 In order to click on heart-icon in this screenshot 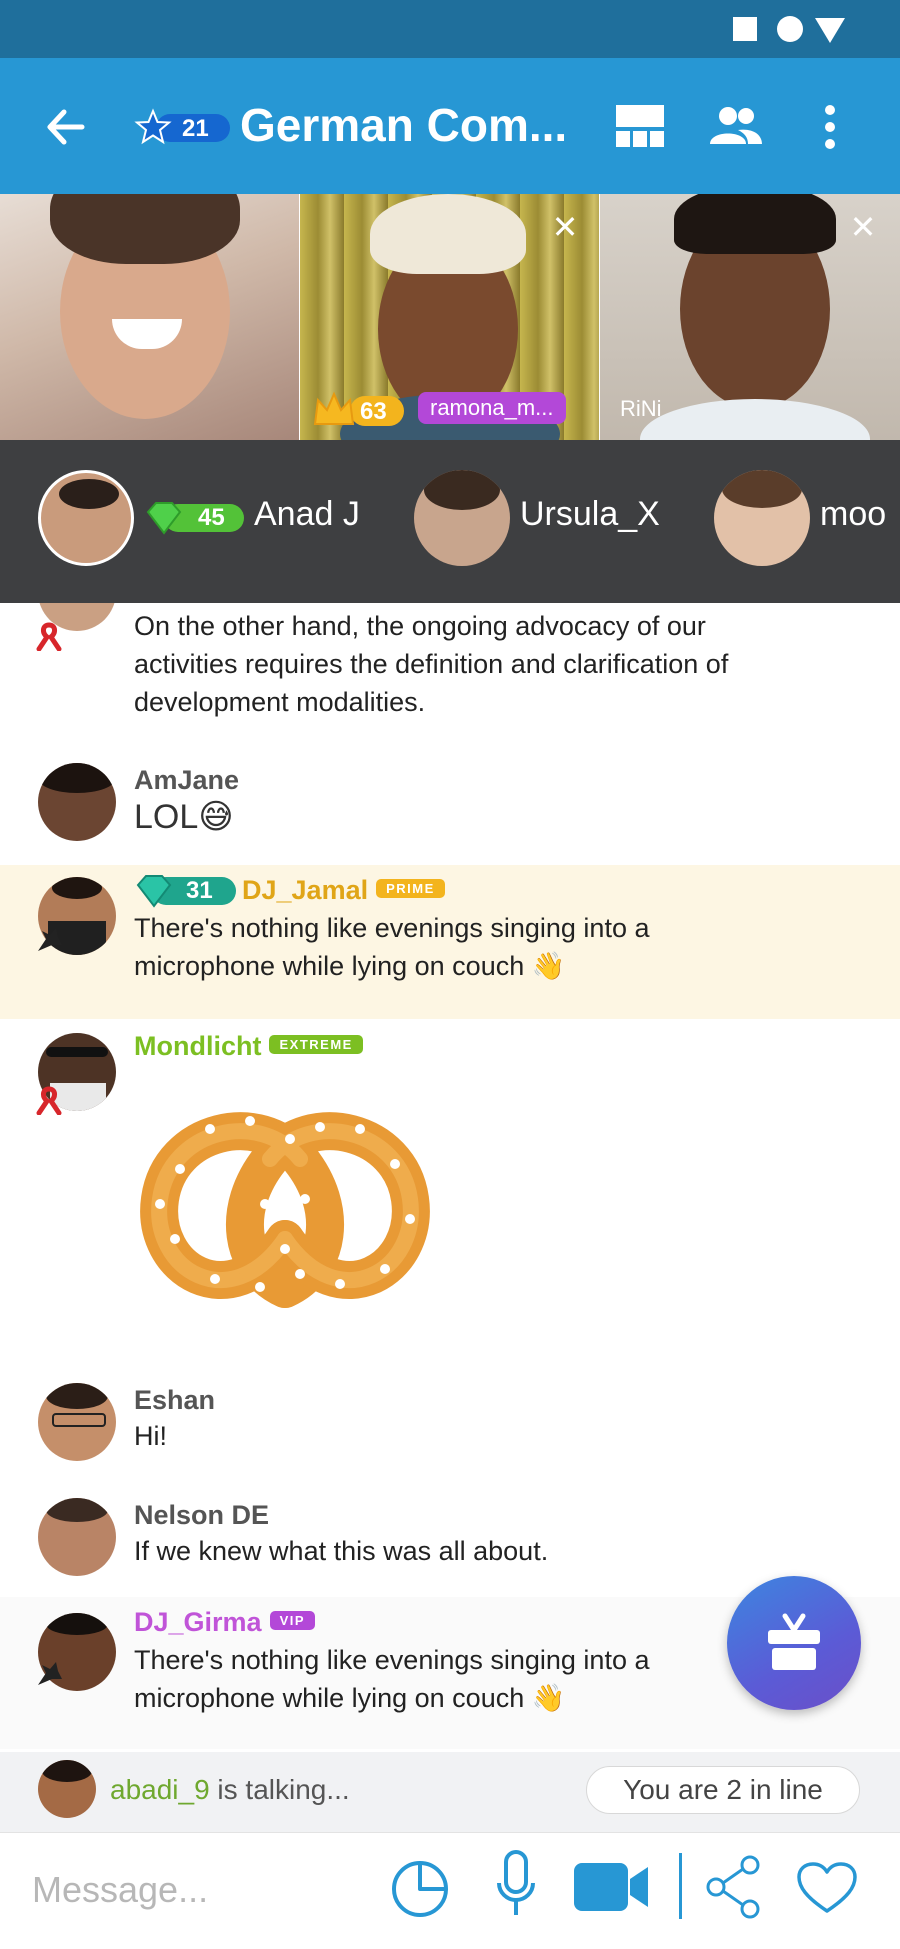, I will do `click(827, 1888)`.